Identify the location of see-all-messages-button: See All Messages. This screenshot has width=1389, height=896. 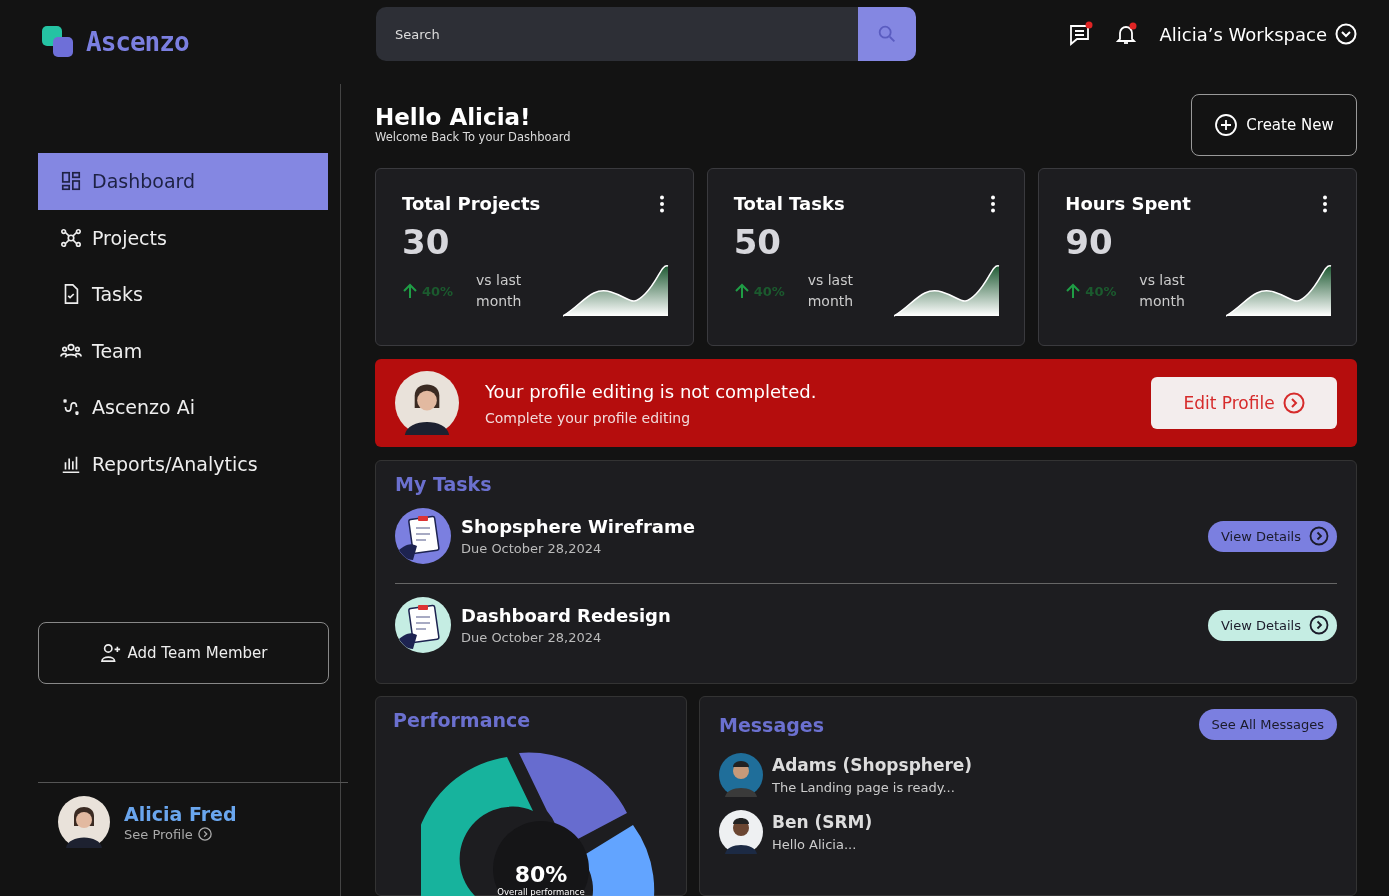
(1267, 724).